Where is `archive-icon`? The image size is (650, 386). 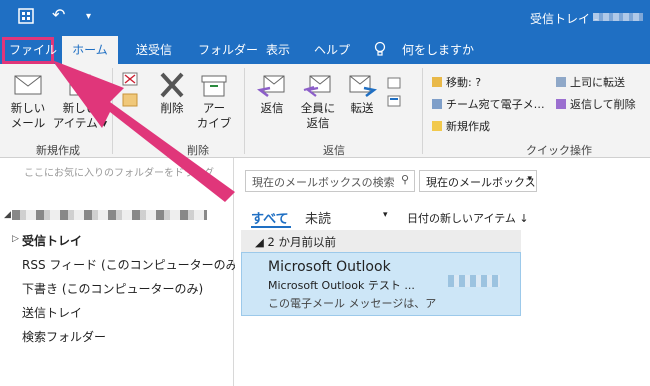 archive-icon is located at coordinates (214, 86).